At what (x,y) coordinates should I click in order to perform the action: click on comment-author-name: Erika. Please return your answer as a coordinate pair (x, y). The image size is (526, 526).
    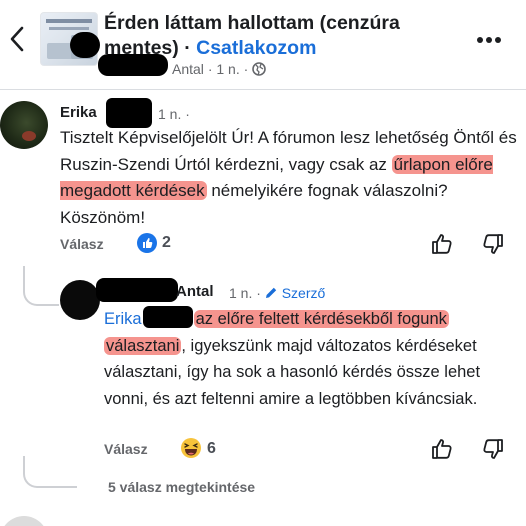
    Looking at the image, I should click on (78, 112).